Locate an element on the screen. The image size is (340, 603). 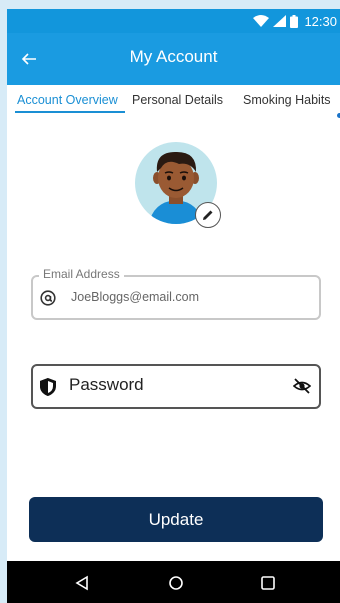
email-field: Email Address JoeBloggs@email.com is located at coordinates (176, 293).